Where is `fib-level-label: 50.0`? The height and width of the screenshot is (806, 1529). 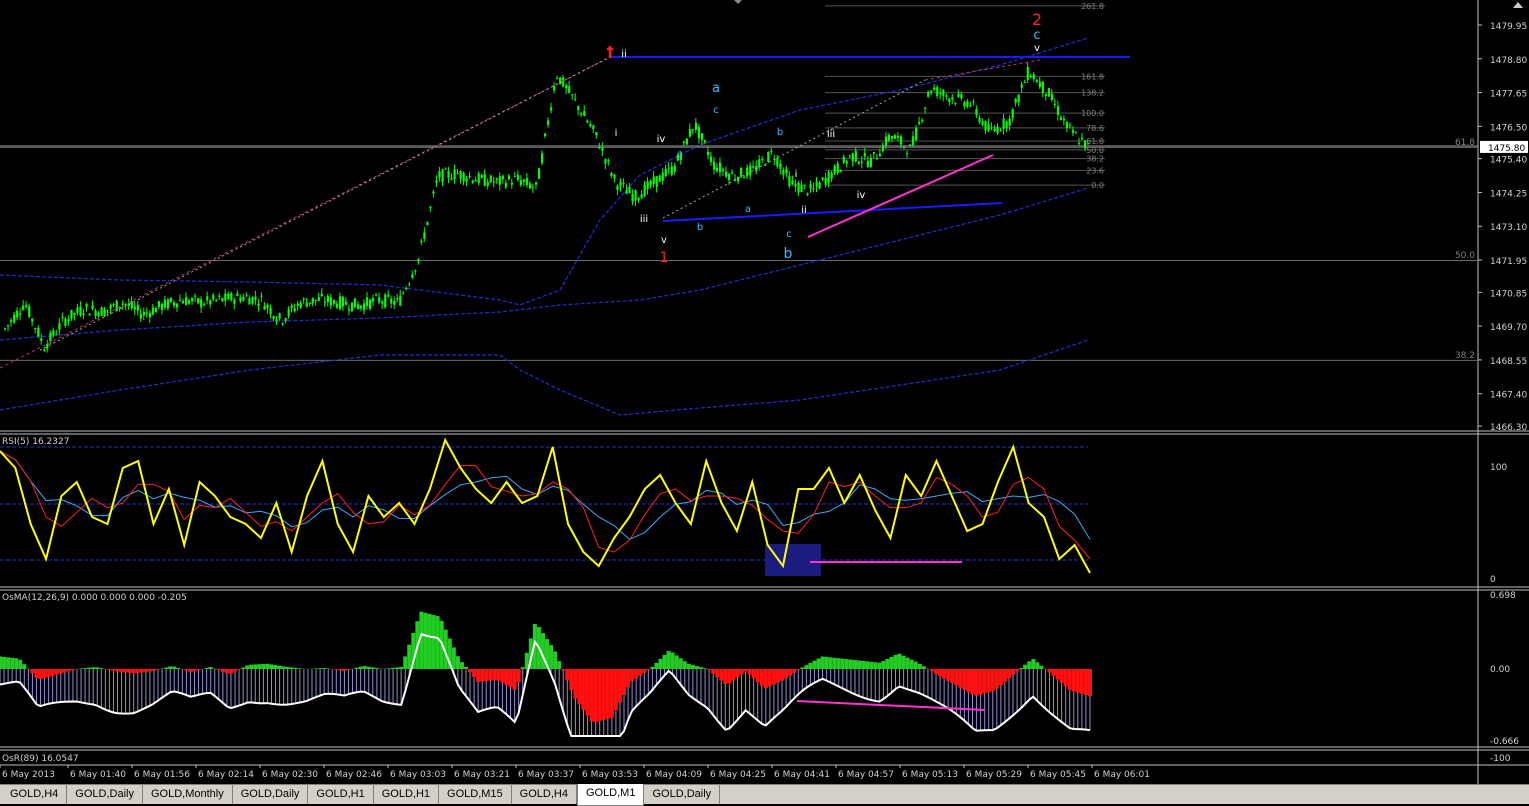 fib-level-label: 50.0 is located at coordinates (1465, 256).